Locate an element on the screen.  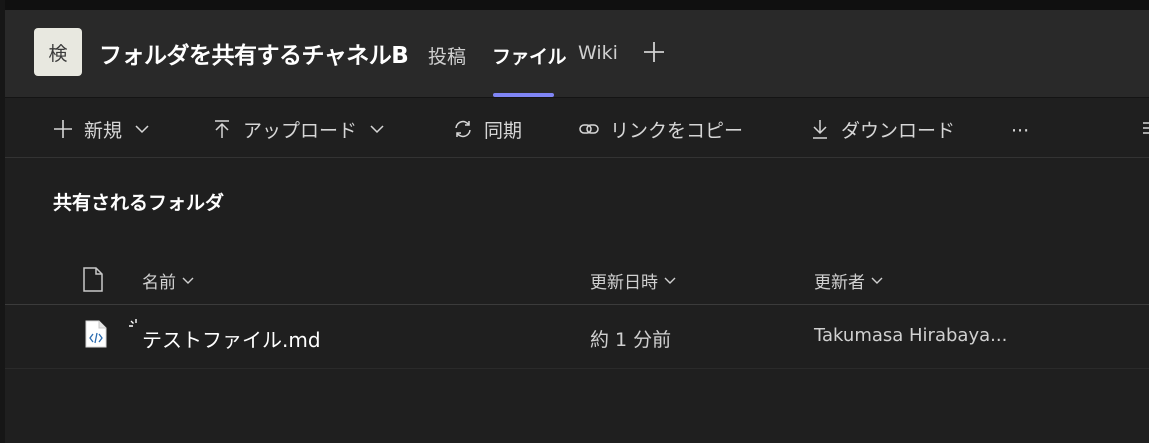
download-arrow-icon is located at coordinates (820, 129).